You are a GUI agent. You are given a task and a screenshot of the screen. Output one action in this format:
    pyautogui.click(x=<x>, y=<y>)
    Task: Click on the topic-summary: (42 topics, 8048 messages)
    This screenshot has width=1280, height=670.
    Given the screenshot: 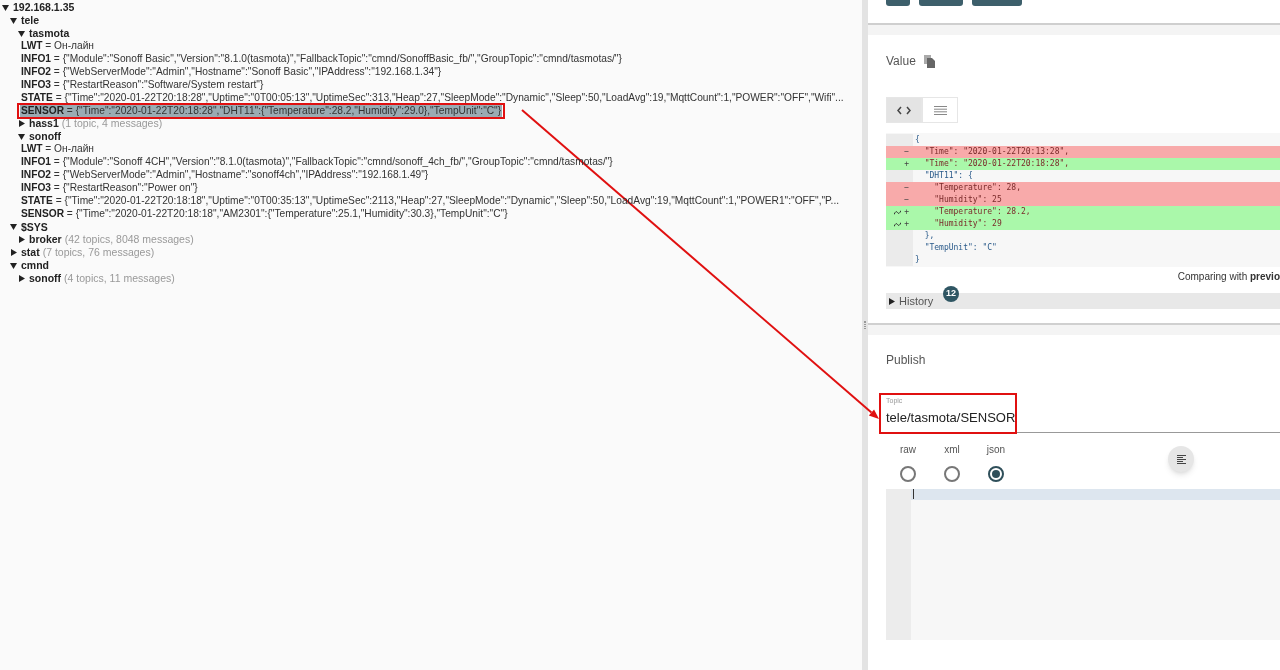 What is the action you would take?
    pyautogui.click(x=129, y=239)
    